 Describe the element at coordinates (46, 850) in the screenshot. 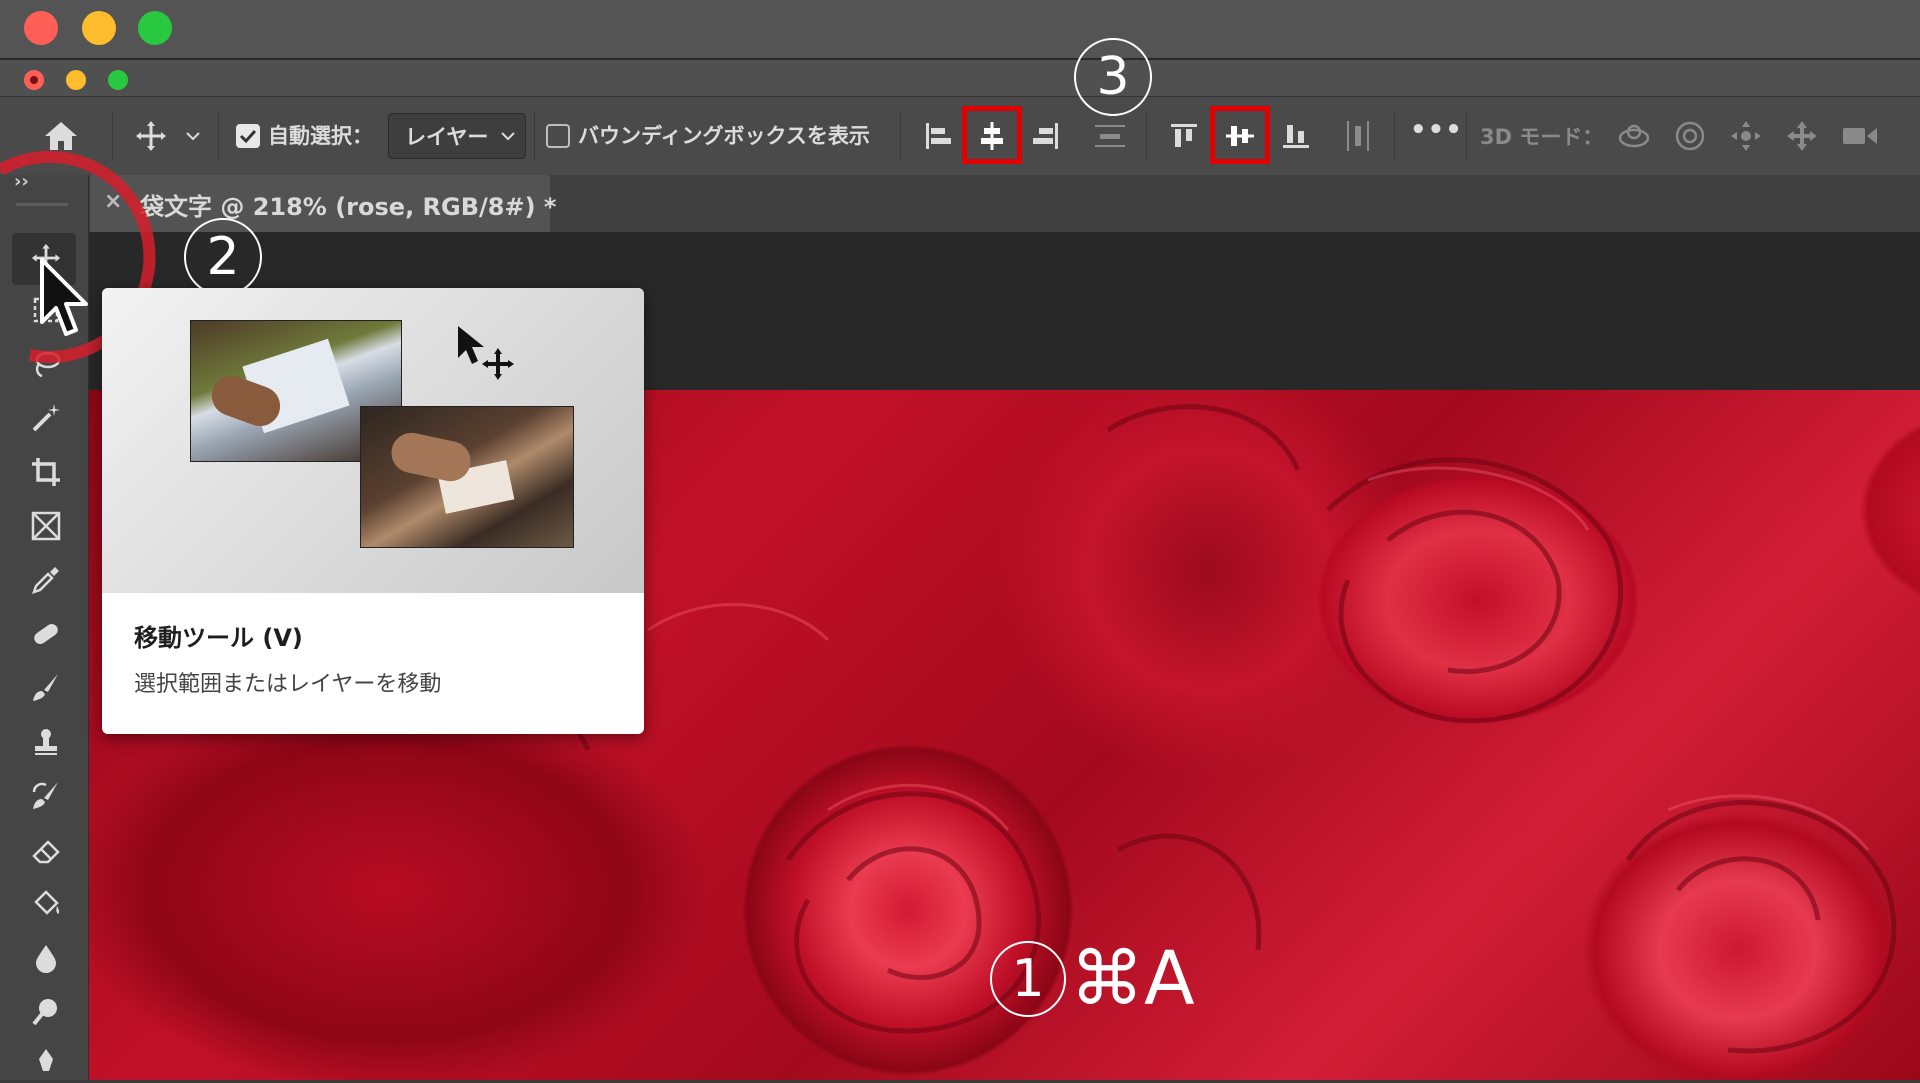

I see `eraser-icon` at that location.